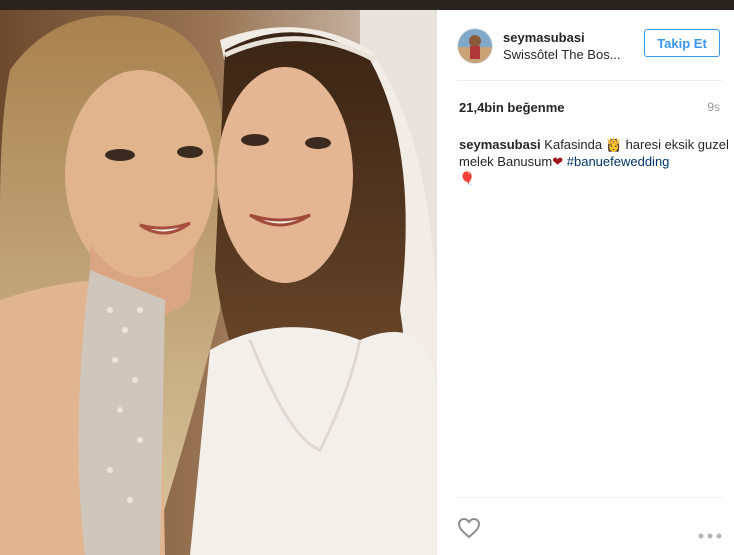  I want to click on caption-hashtag: #banuefewedding, so click(618, 161).